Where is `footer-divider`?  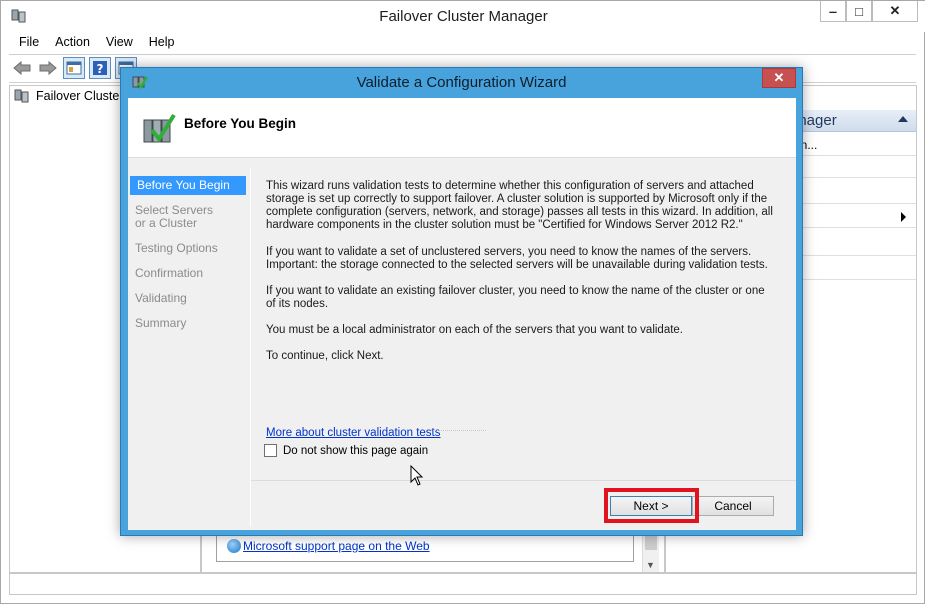 footer-divider is located at coordinates (523, 480).